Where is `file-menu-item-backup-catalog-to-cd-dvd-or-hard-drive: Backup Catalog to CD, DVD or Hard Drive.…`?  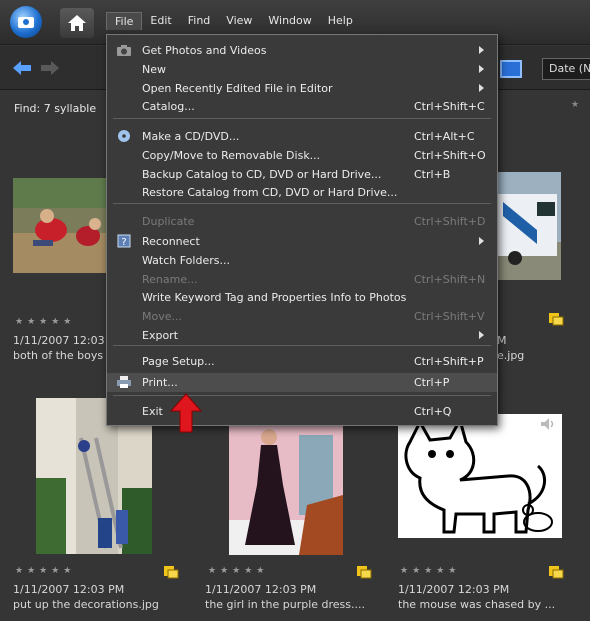
file-menu-item-backup-catalog-to-cd-dvd-or-hard-drive: Backup Catalog to CD, DVD or Hard Drive.… is located at coordinates (302, 174).